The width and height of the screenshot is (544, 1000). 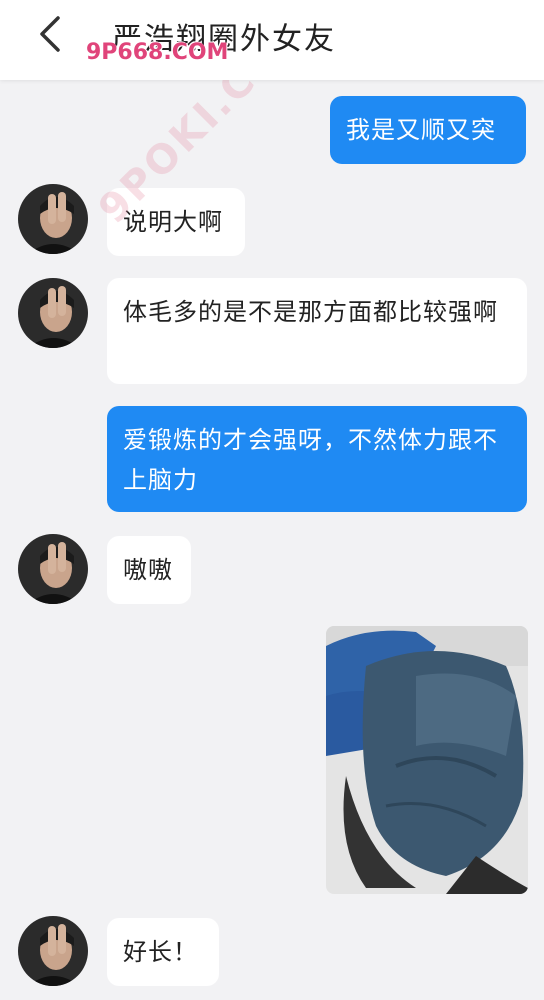 I want to click on message-text: 好长！, so click(x=160, y=952).